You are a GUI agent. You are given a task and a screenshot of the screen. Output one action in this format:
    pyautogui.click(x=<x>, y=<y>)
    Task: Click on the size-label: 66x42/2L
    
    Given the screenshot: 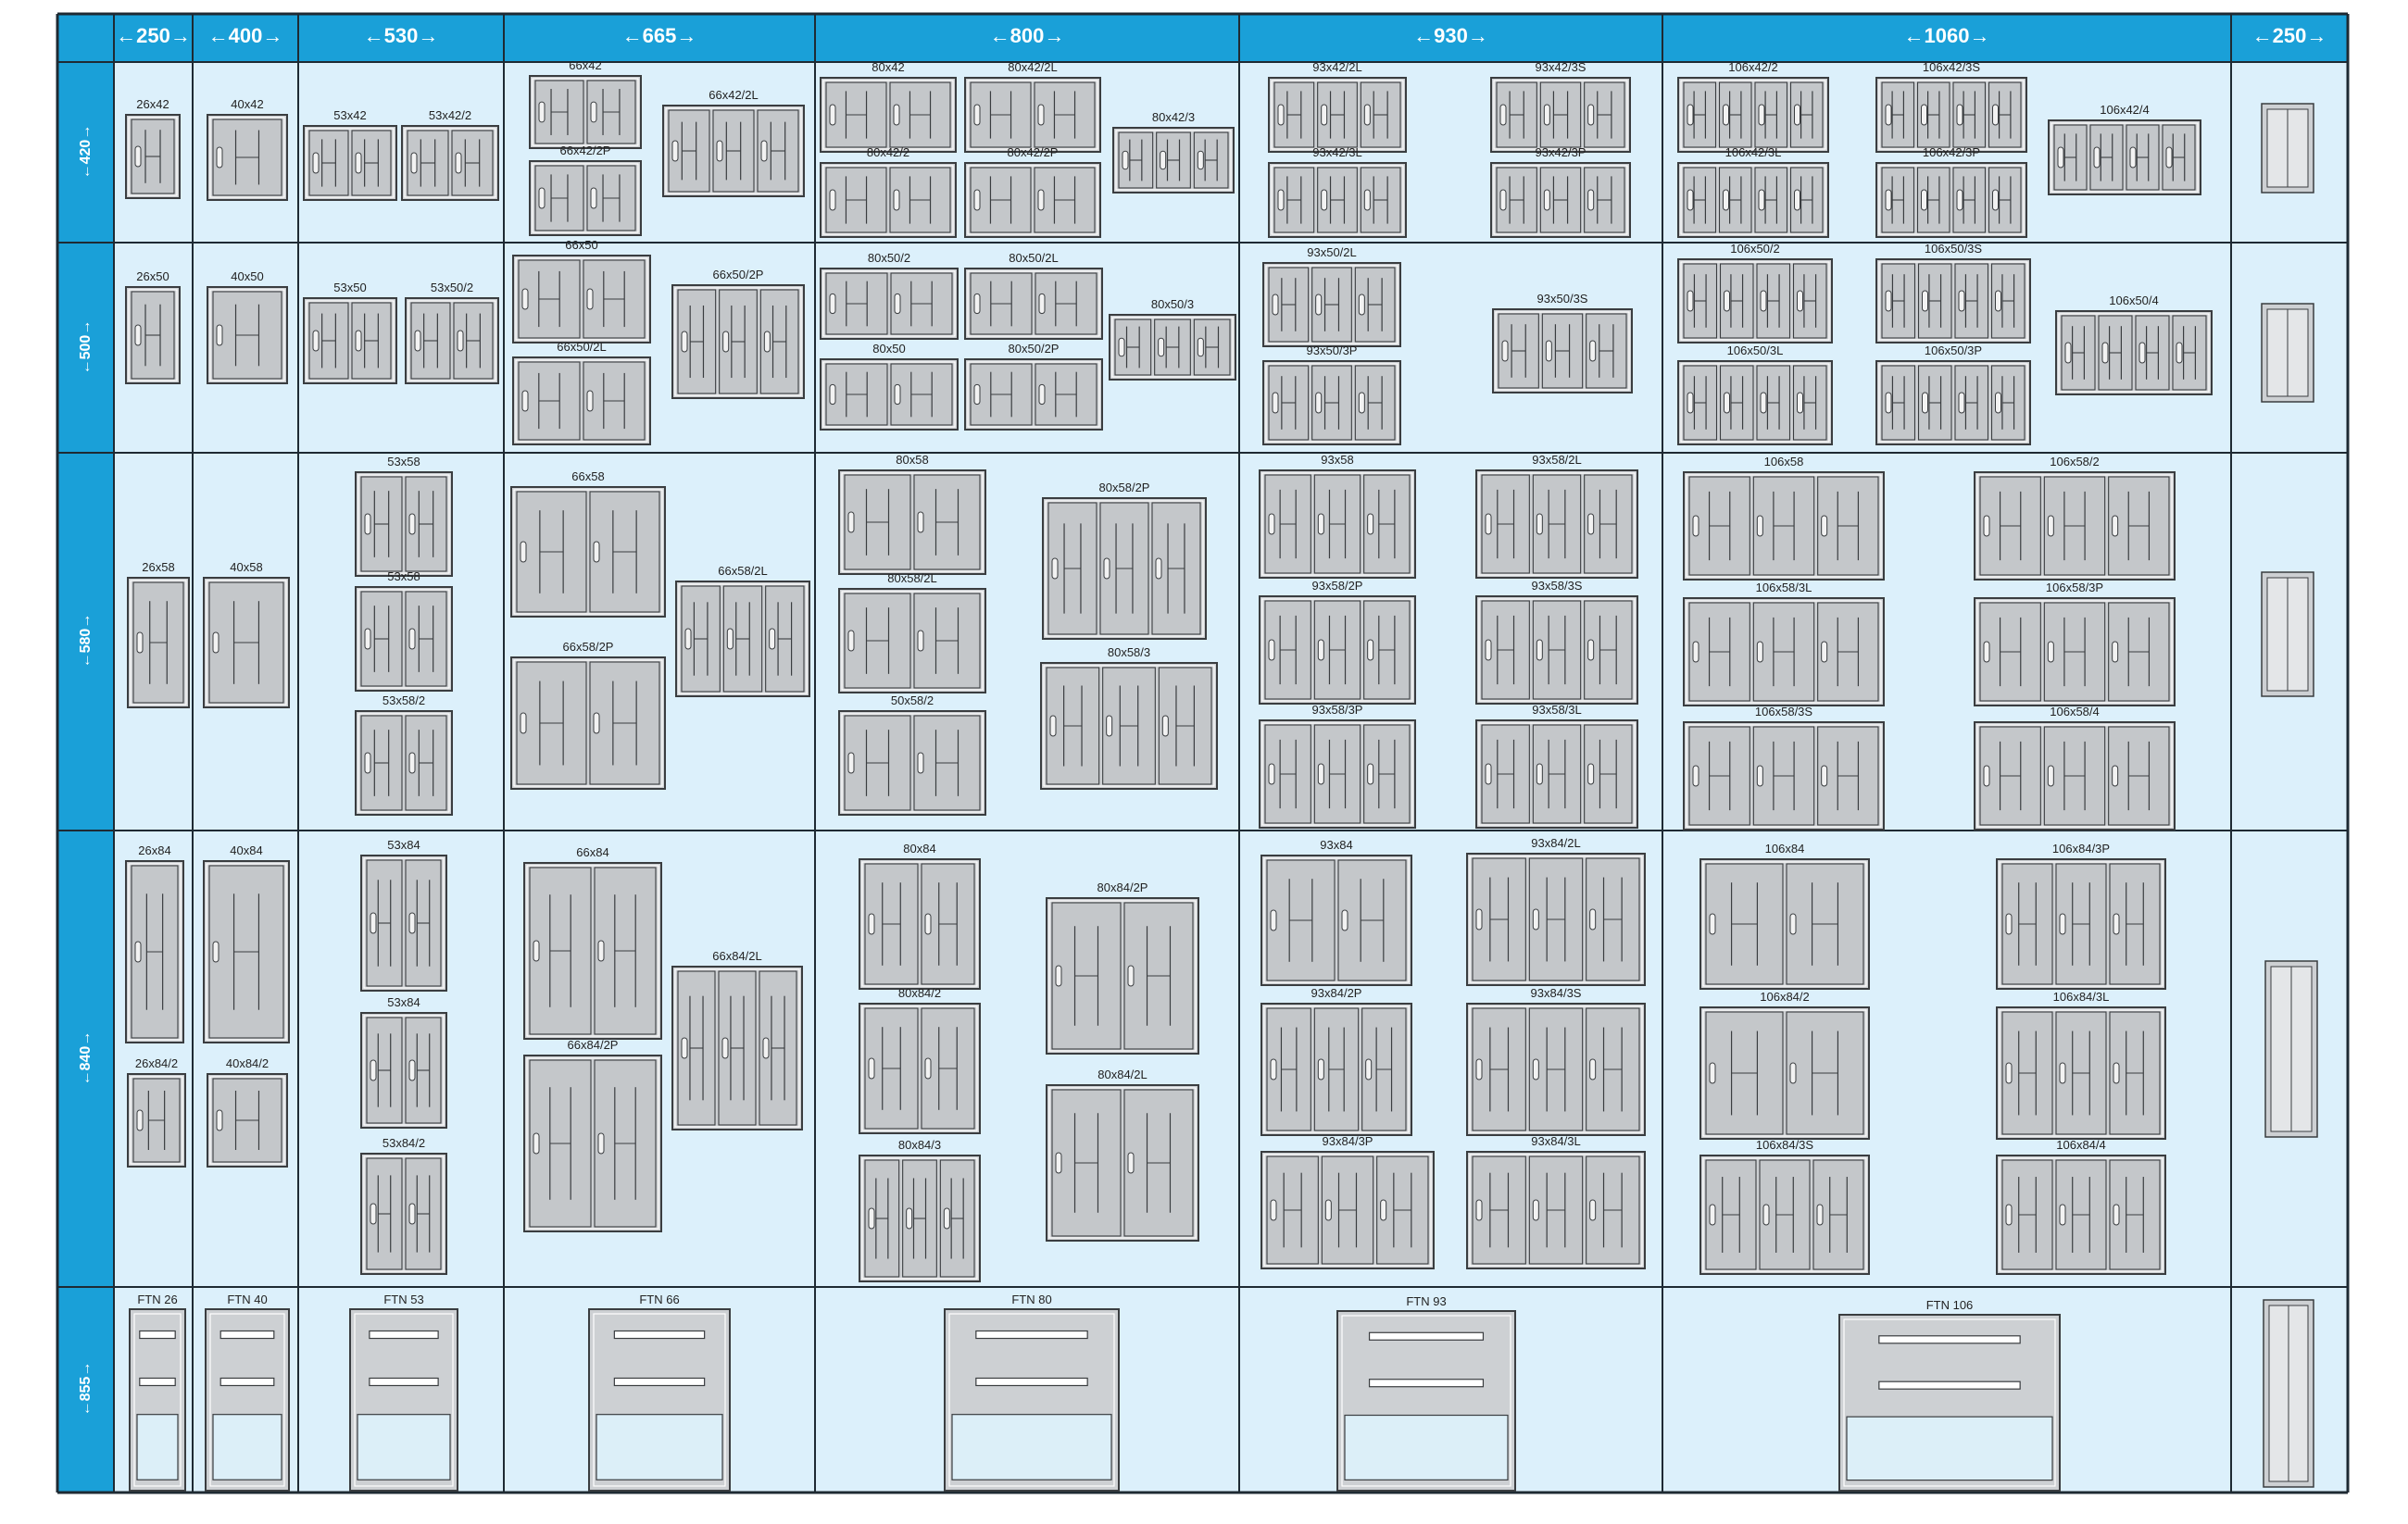 What is the action you would take?
    pyautogui.click(x=734, y=95)
    